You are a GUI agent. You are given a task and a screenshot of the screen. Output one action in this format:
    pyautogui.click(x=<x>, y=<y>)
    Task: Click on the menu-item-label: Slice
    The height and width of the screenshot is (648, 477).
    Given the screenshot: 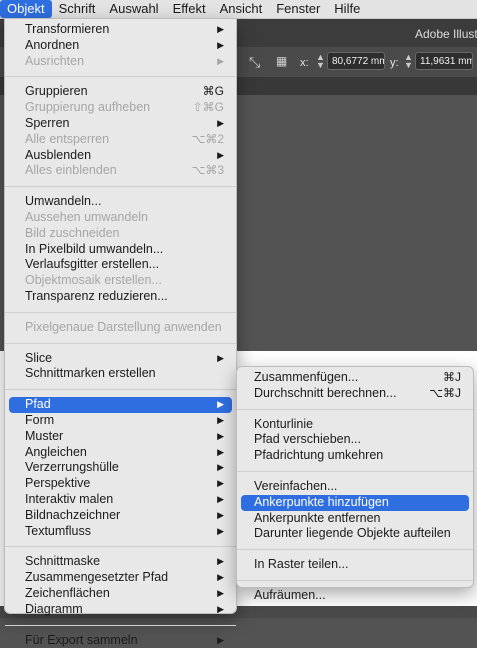 What is the action you would take?
    pyautogui.click(x=38, y=358)
    